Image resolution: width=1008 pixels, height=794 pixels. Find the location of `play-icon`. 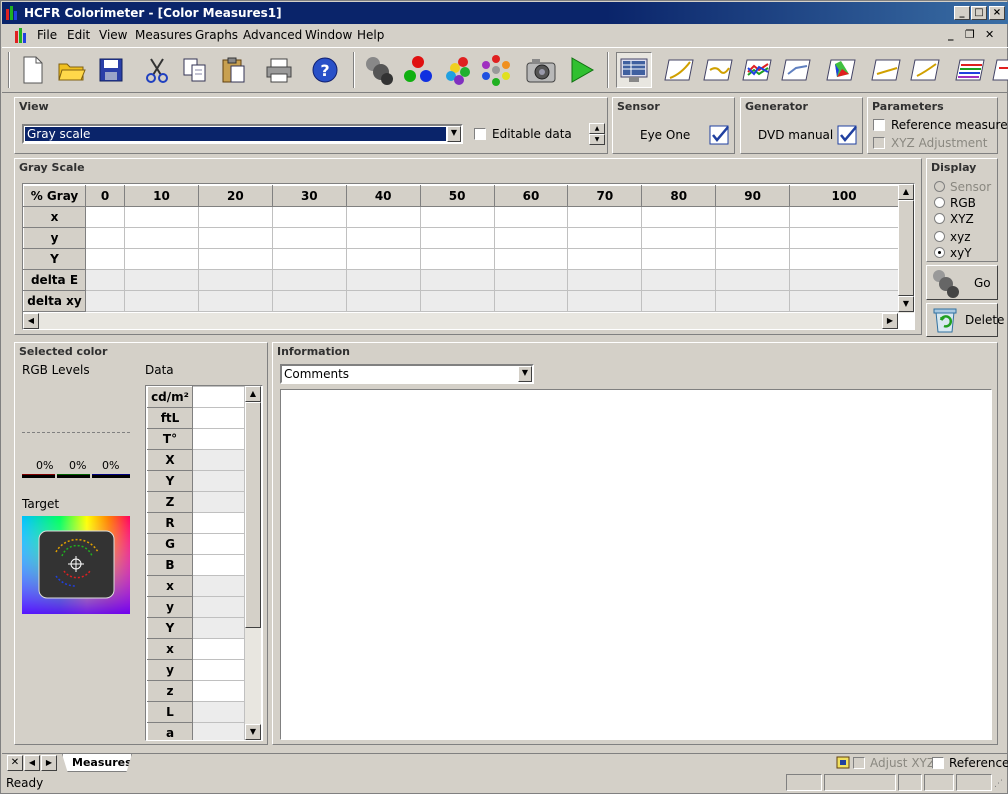

play-icon is located at coordinates (581, 70).